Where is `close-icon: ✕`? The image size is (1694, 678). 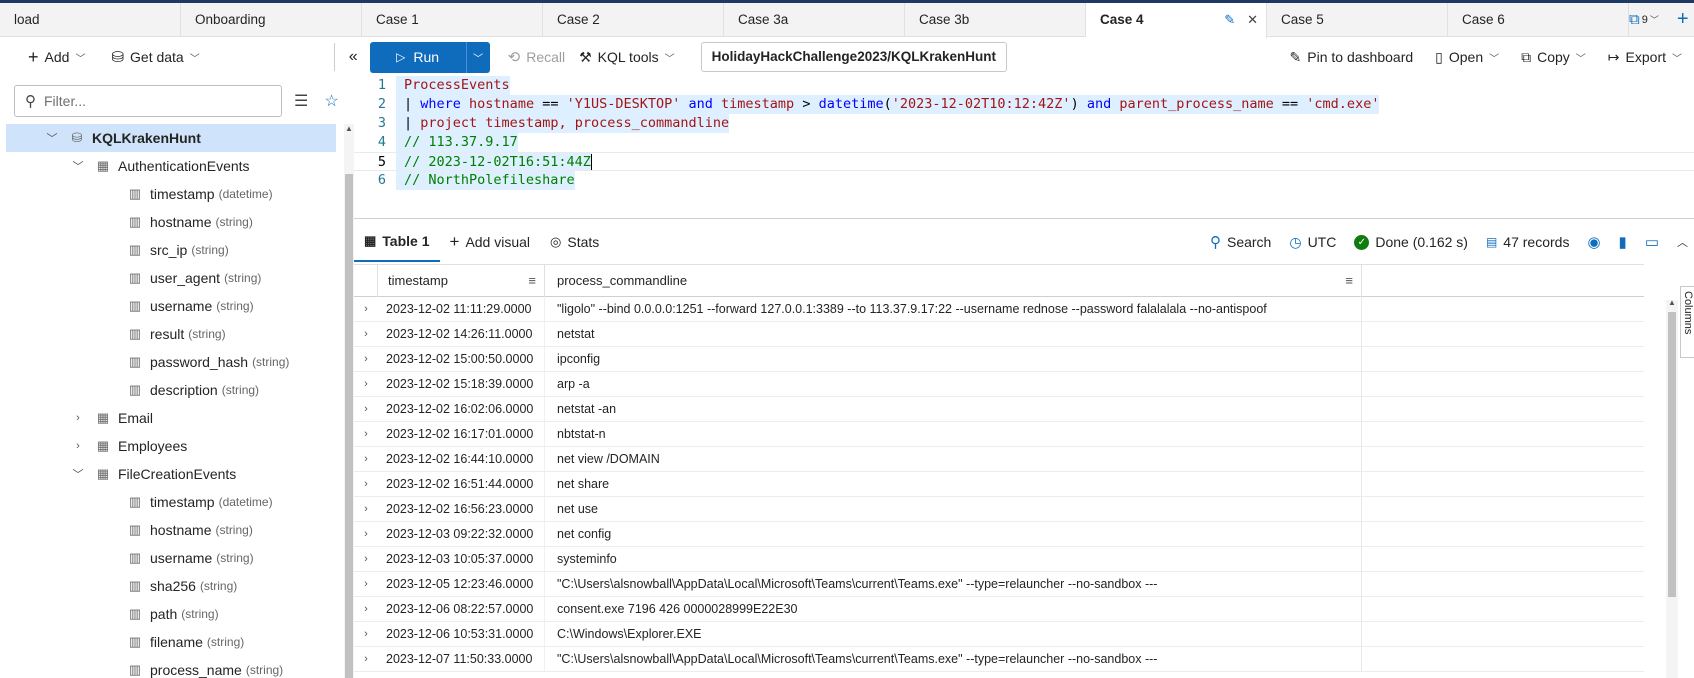
close-icon: ✕ is located at coordinates (1252, 19).